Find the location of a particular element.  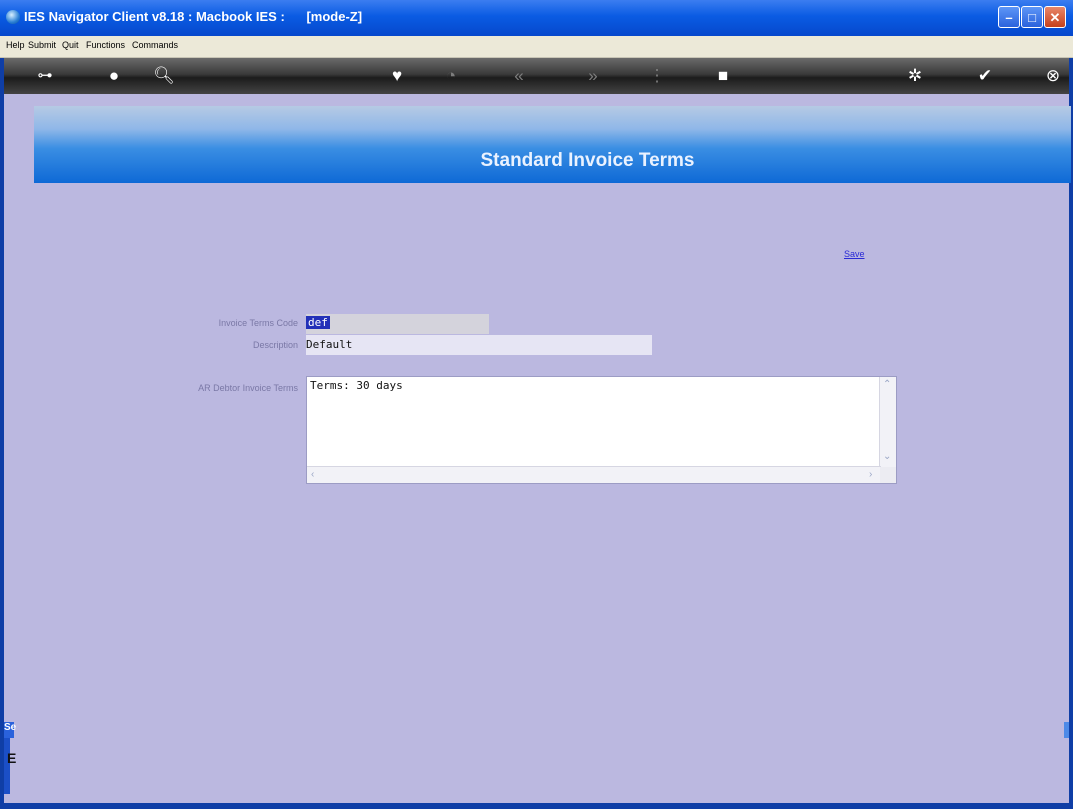

side-tab: Se is located at coordinates (10, 730).